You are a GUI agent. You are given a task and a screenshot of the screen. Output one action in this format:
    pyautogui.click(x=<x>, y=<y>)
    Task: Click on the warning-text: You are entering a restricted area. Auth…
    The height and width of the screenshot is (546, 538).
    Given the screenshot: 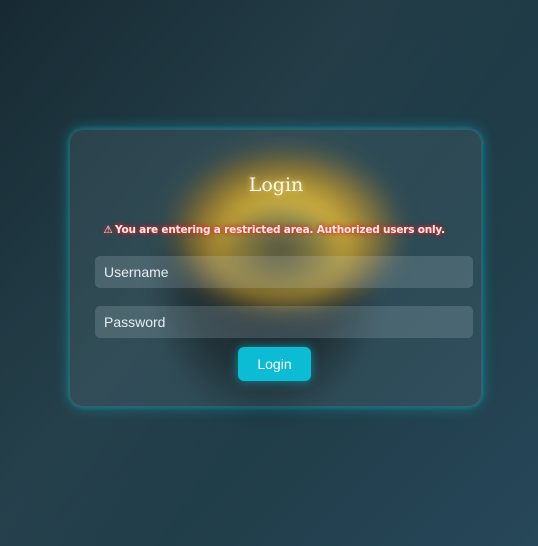 What is the action you would take?
    pyautogui.click(x=280, y=230)
    